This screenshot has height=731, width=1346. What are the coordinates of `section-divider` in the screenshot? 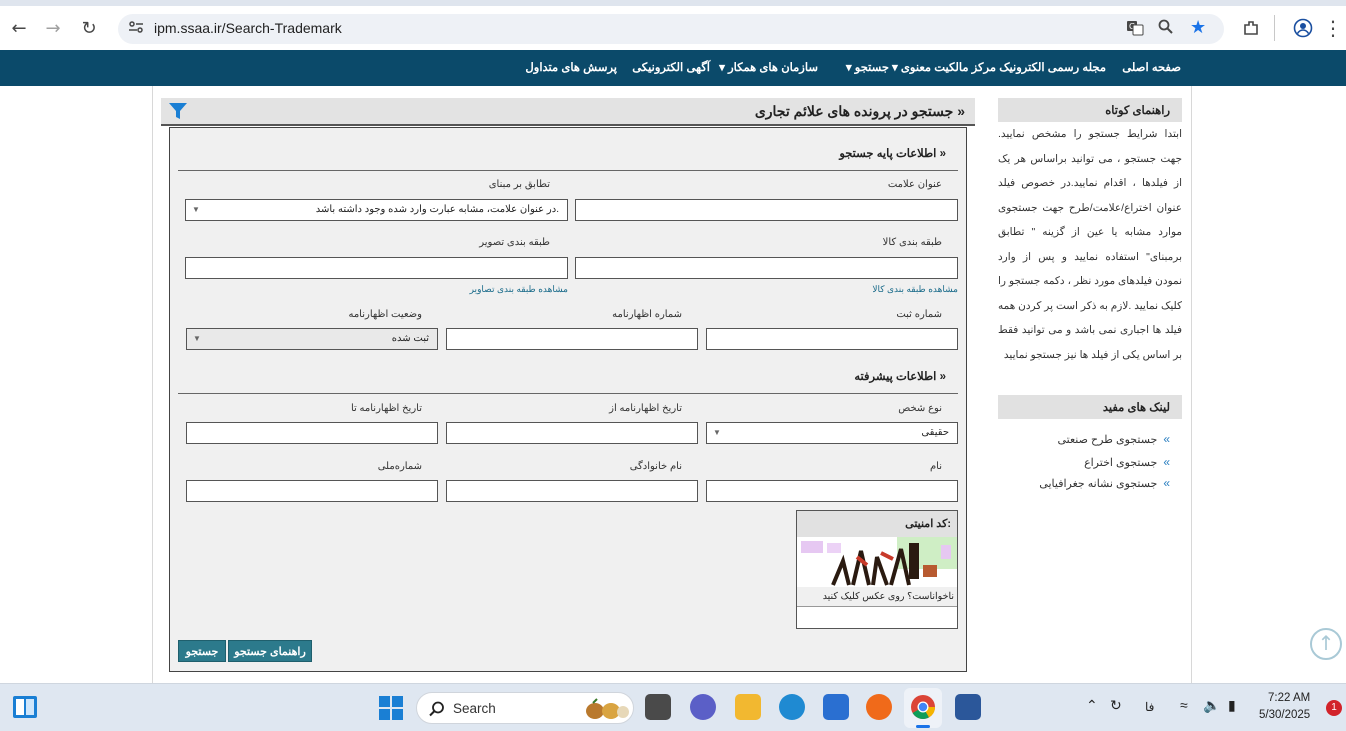 It's located at (568, 170).